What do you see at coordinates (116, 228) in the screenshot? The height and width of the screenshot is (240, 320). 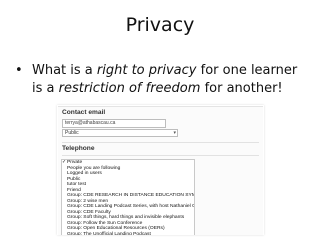 I see `visibility-option-label: Group: Open Educational Resources (OERs)` at bounding box center [116, 228].